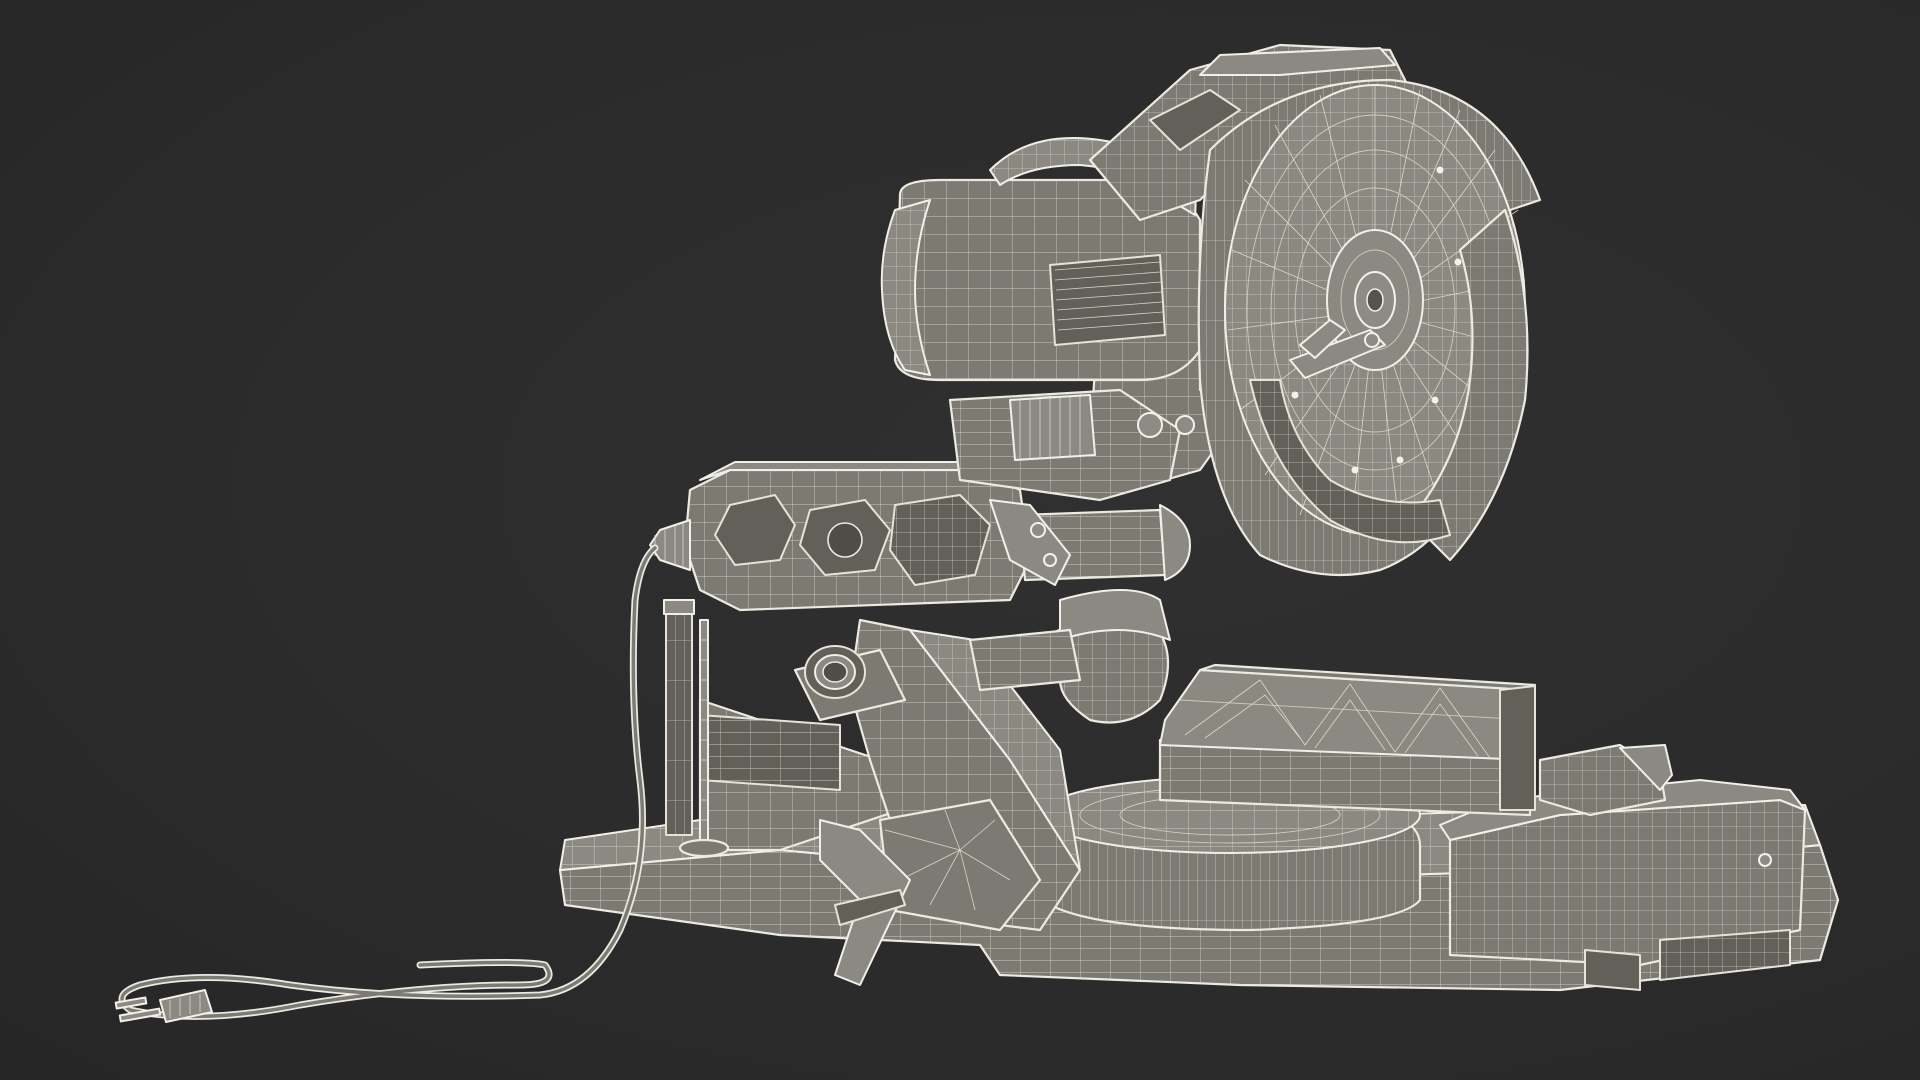  I want to click on saw-blade, so click(1369, 327).